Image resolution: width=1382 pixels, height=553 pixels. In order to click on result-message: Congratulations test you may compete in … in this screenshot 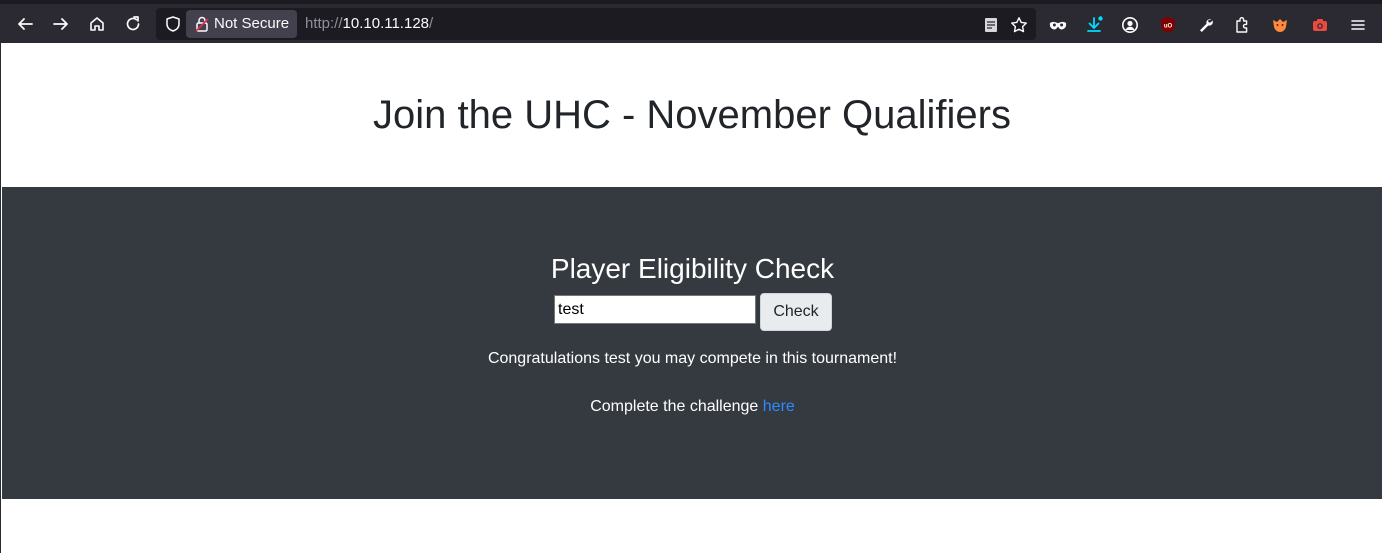, I will do `click(692, 358)`.